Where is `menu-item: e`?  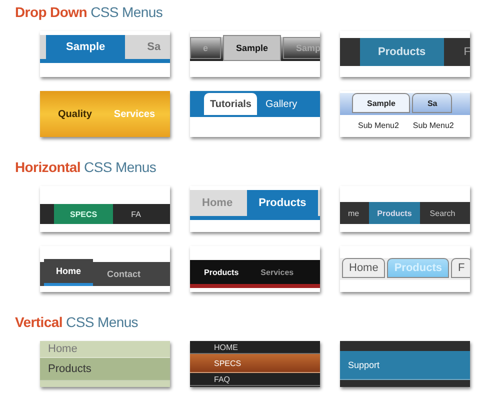 menu-item: e is located at coordinates (206, 48).